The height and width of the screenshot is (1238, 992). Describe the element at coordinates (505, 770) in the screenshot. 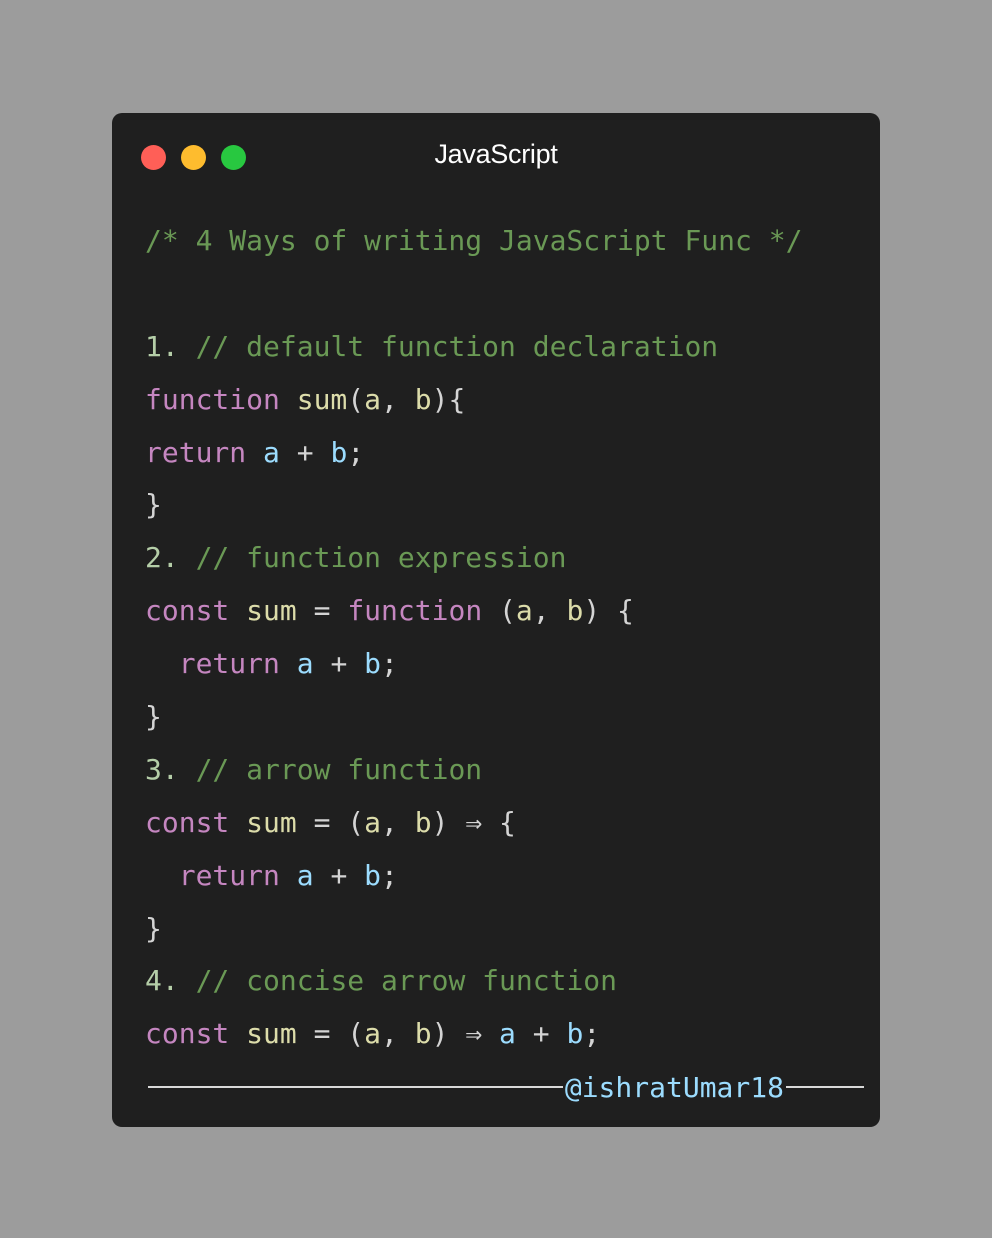

I see `code-line: 3. // arrow function` at that location.